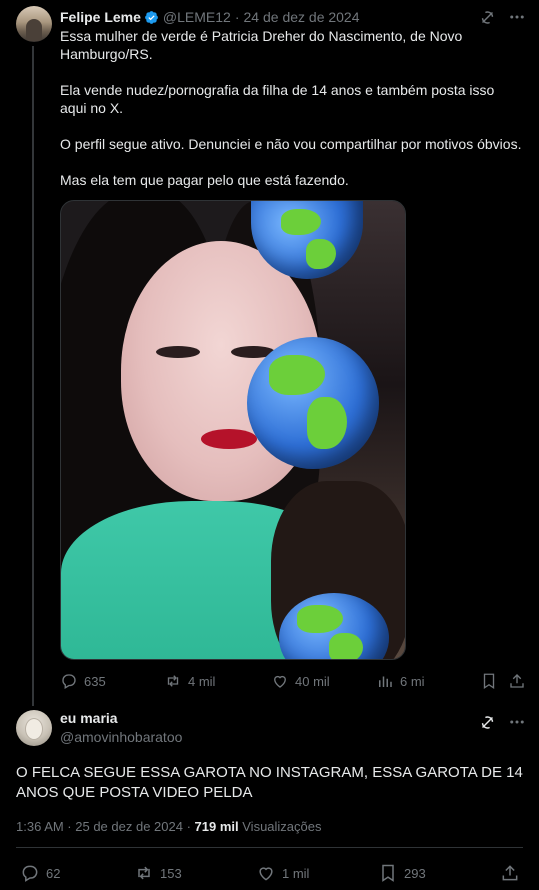 This screenshot has width=539, height=890. I want to click on thread-connector-line, so click(33, 376).